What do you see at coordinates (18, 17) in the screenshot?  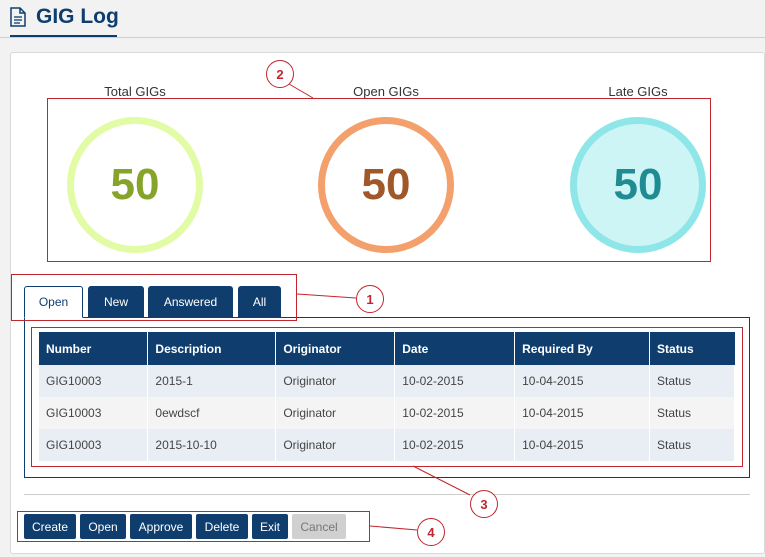 I see `document-icon` at bounding box center [18, 17].